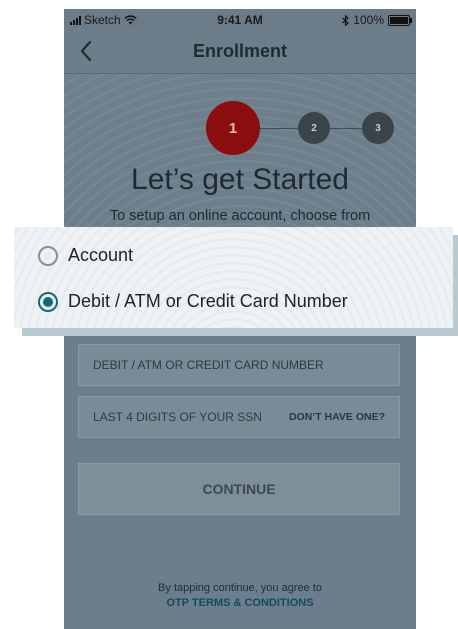 The width and height of the screenshot is (458, 629). Describe the element at coordinates (240, 216) in the screenshot. I see `subtext: To setup an online account, choose from` at that location.